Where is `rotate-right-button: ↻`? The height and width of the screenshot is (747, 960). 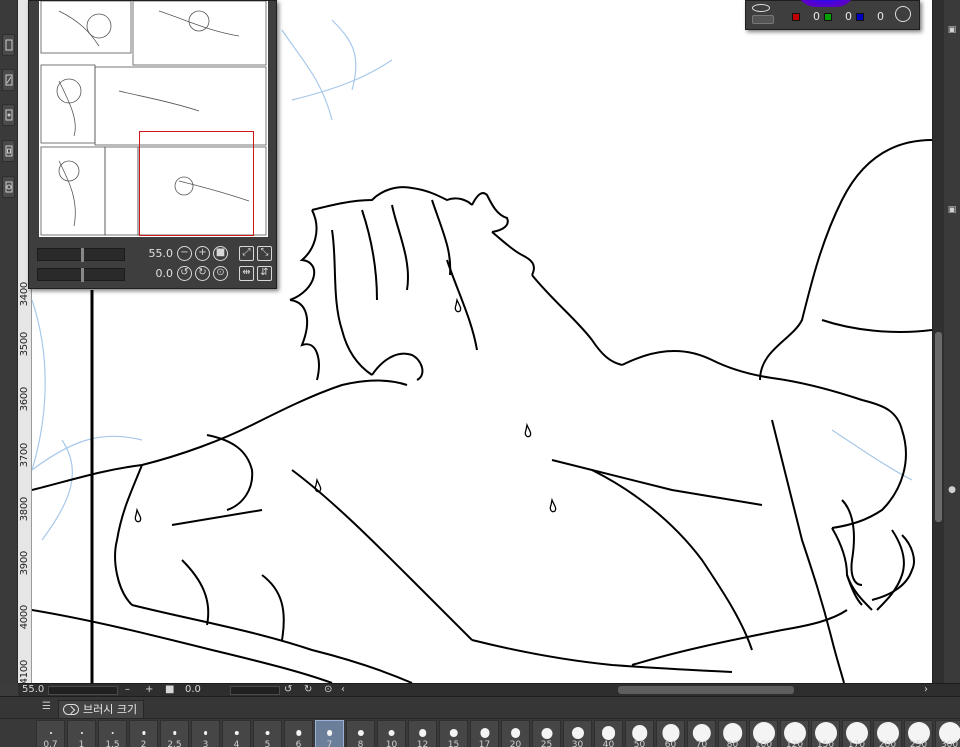 rotate-right-button: ↻ is located at coordinates (202, 273).